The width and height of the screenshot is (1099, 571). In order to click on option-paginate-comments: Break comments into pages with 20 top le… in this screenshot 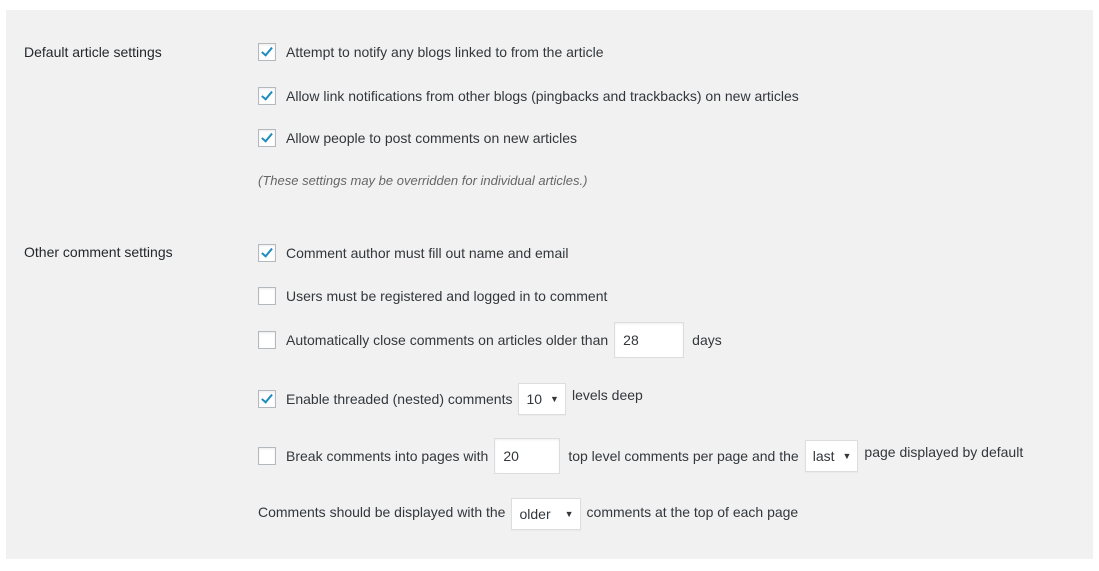, I will do `click(640, 456)`.